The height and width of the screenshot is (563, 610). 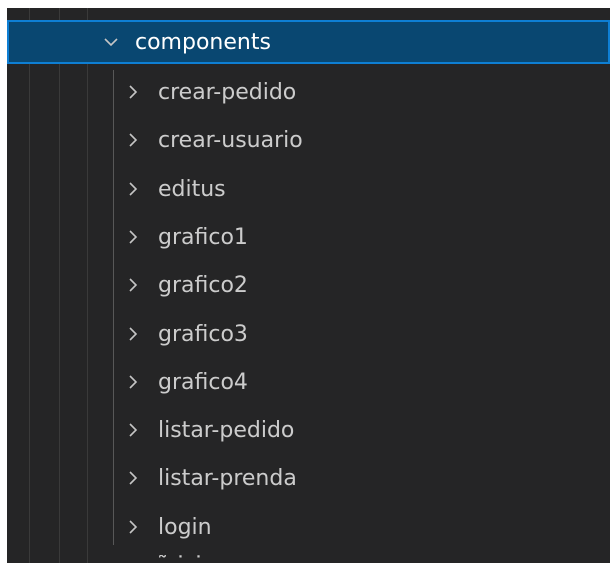 I want to click on tree-folder-label: editus, so click(x=192, y=189).